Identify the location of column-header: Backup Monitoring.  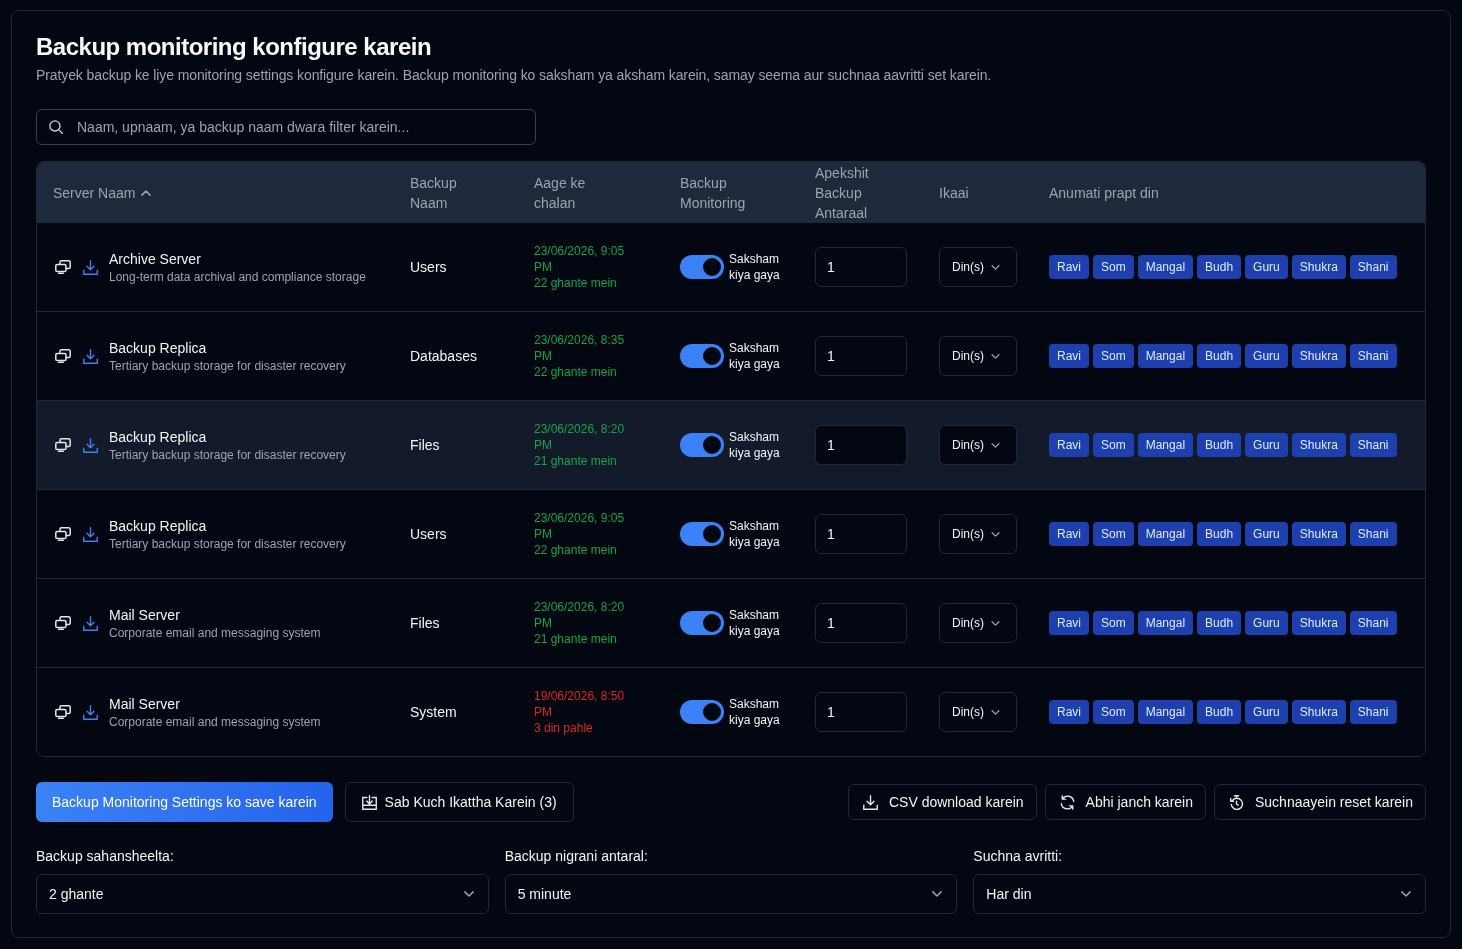
(713, 193).